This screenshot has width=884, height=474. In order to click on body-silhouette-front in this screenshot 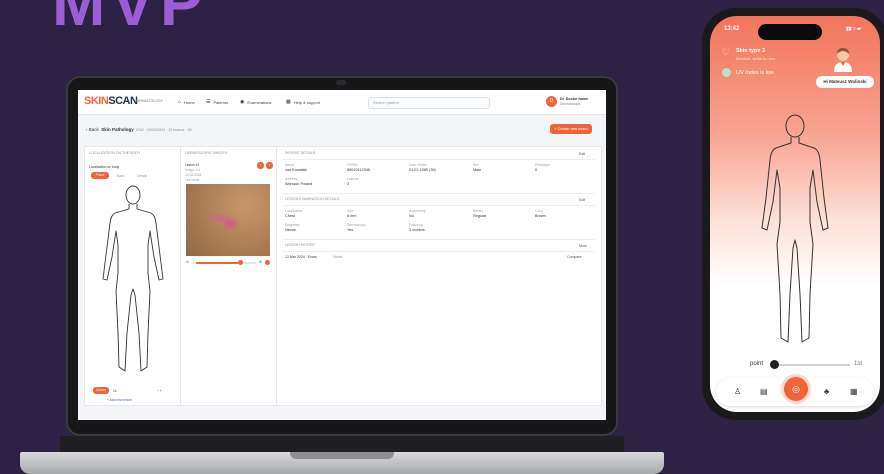, I will do `click(133, 281)`.